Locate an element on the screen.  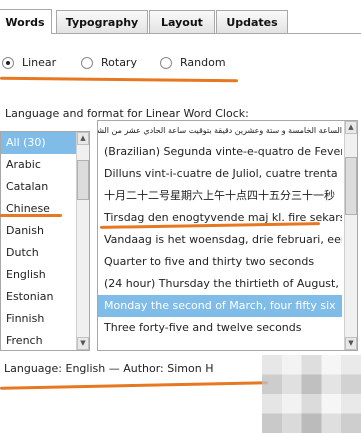
radio-linear: Linear is located at coordinates (29, 62).